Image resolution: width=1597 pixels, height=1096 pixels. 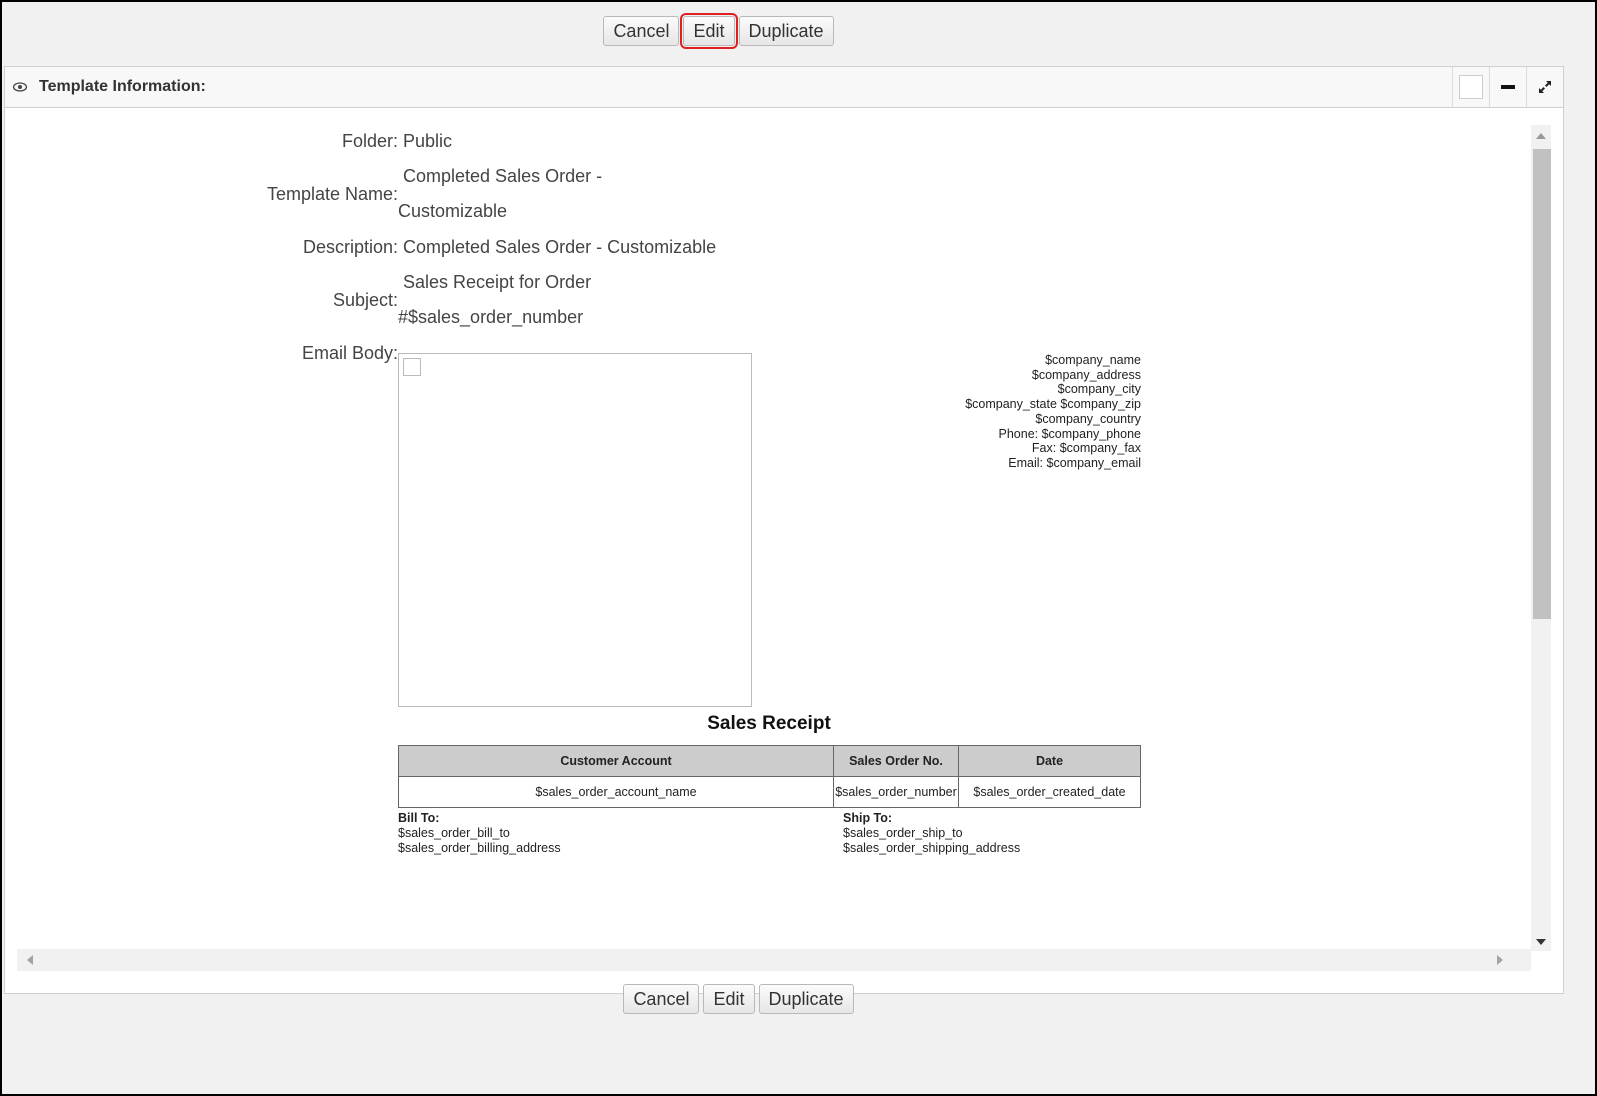 I want to click on bottom-button-bar: Cancel Edit Duplicate, so click(x=767, y=999).